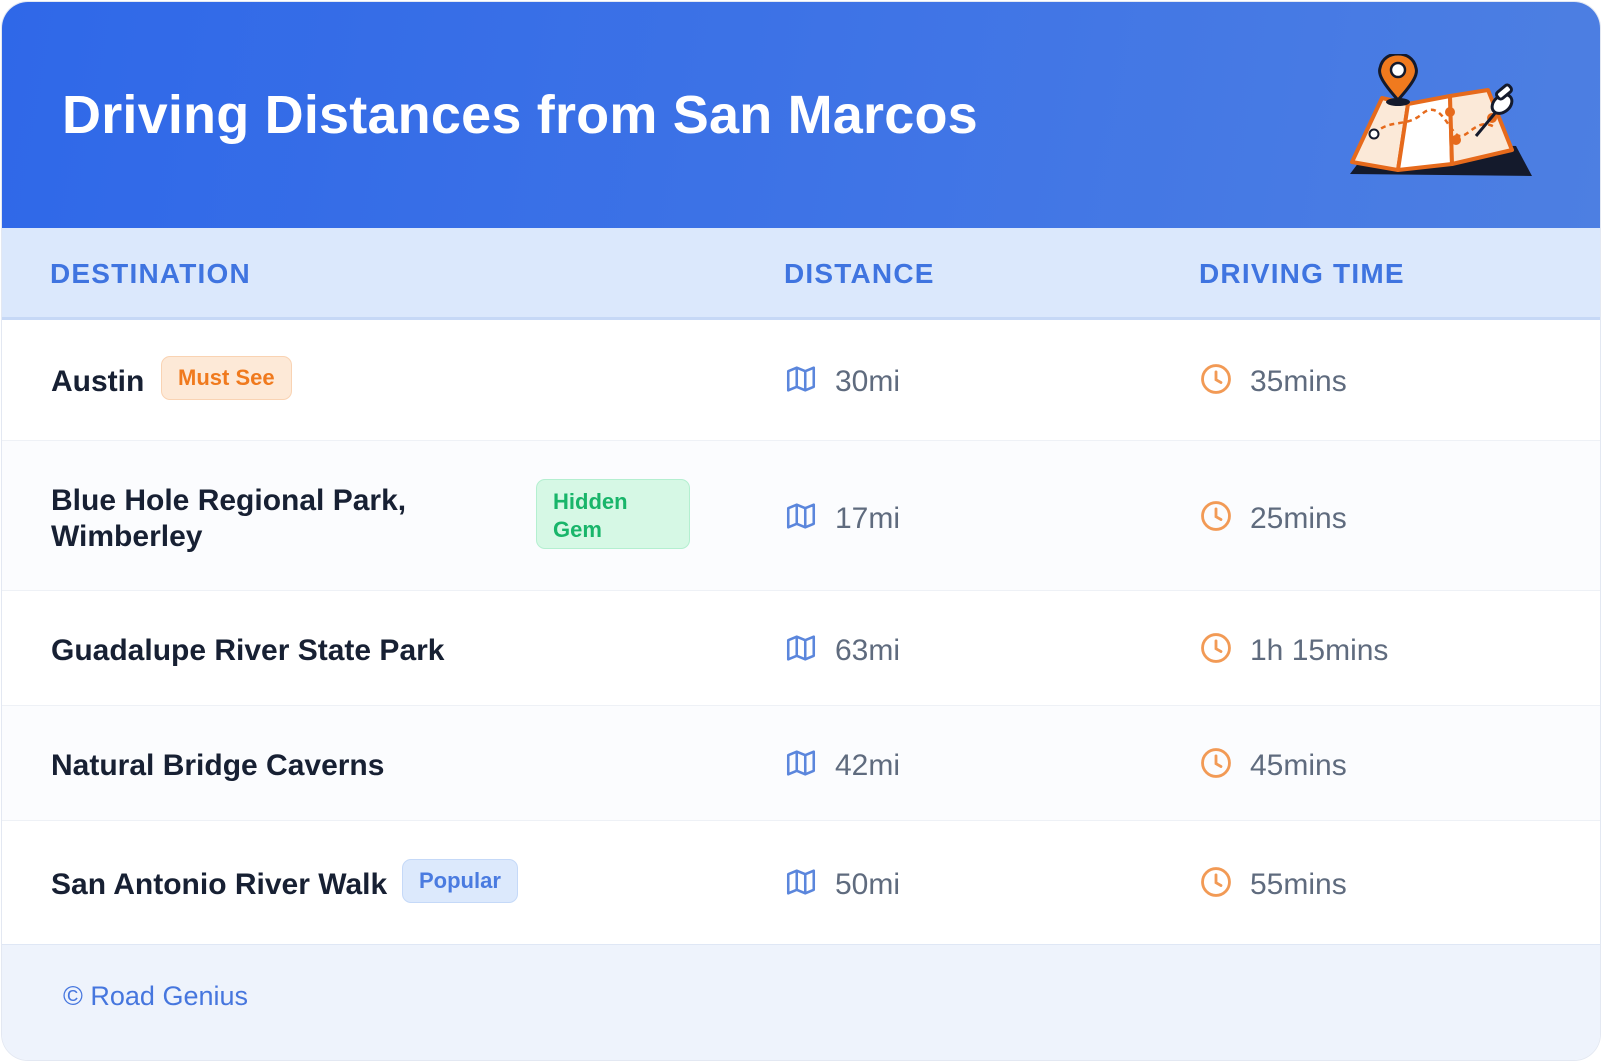 The height and width of the screenshot is (1062, 1604). What do you see at coordinates (868, 381) in the screenshot?
I see `distance-value: 30mi` at bounding box center [868, 381].